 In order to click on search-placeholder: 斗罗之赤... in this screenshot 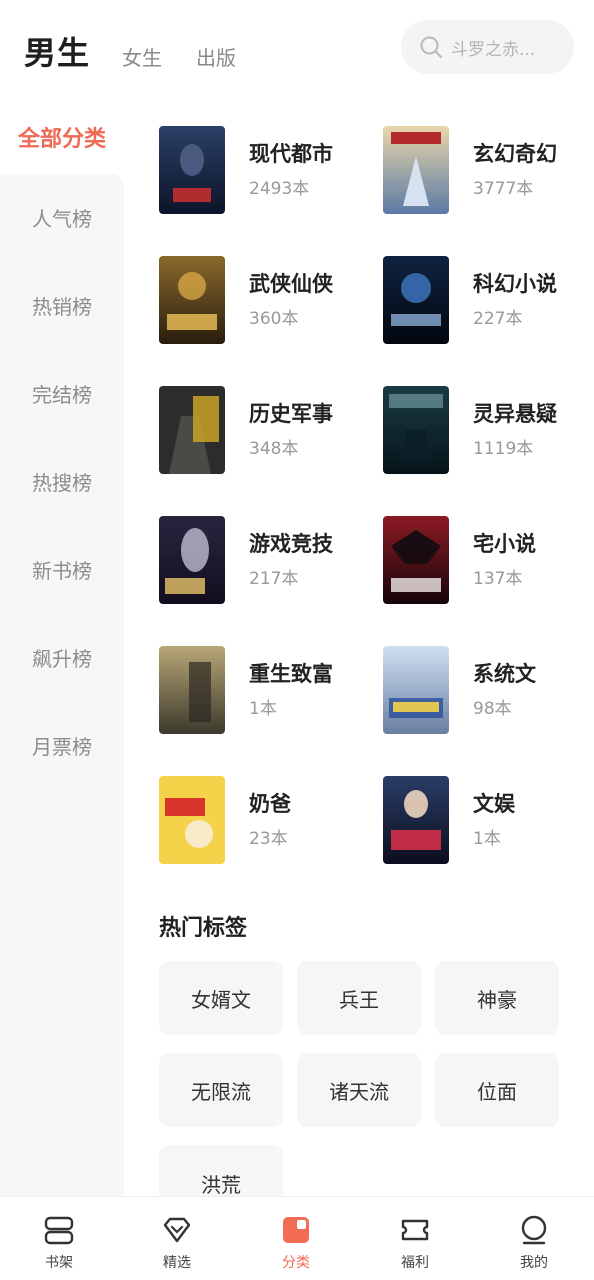, I will do `click(493, 49)`.